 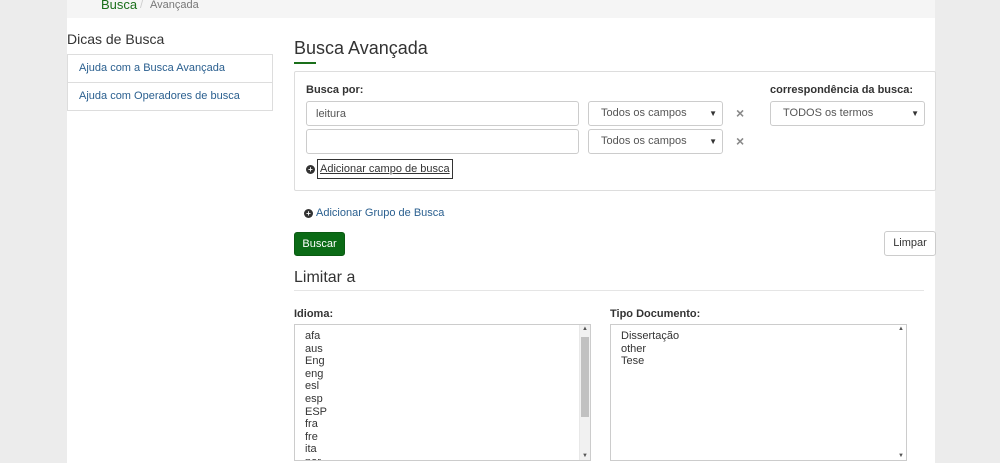 What do you see at coordinates (442, 361) in the screenshot?
I see `language-option: Eng` at bounding box center [442, 361].